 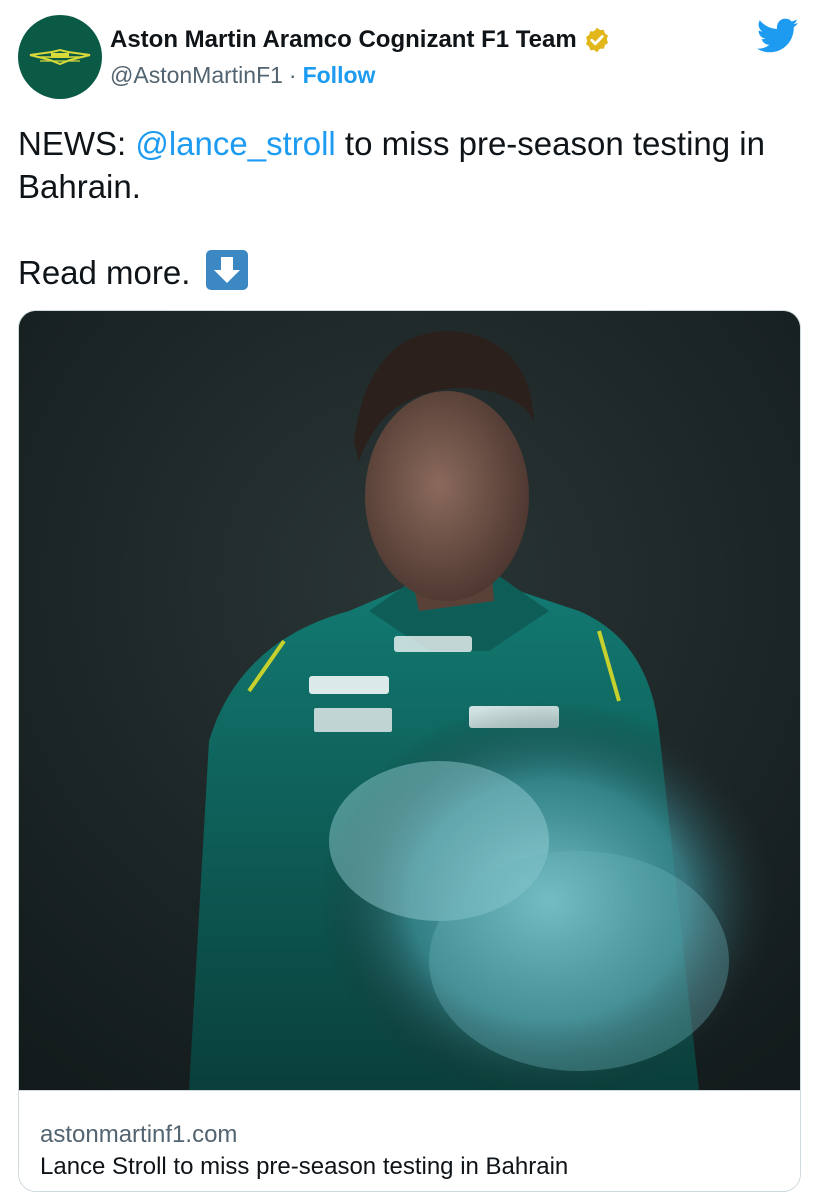 I want to click on author-handle-row: @AstonMartinF1 · Follow, so click(x=242, y=75).